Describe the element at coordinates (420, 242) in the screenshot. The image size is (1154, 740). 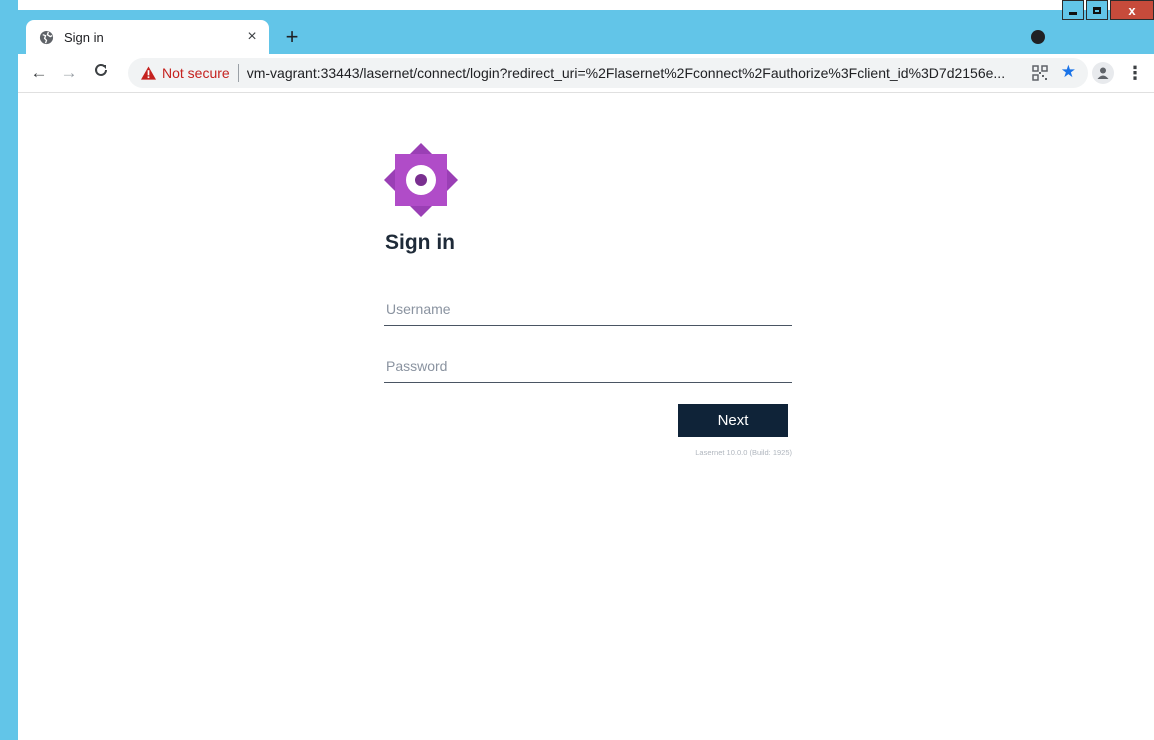
I see `page-title: Sign in` at that location.